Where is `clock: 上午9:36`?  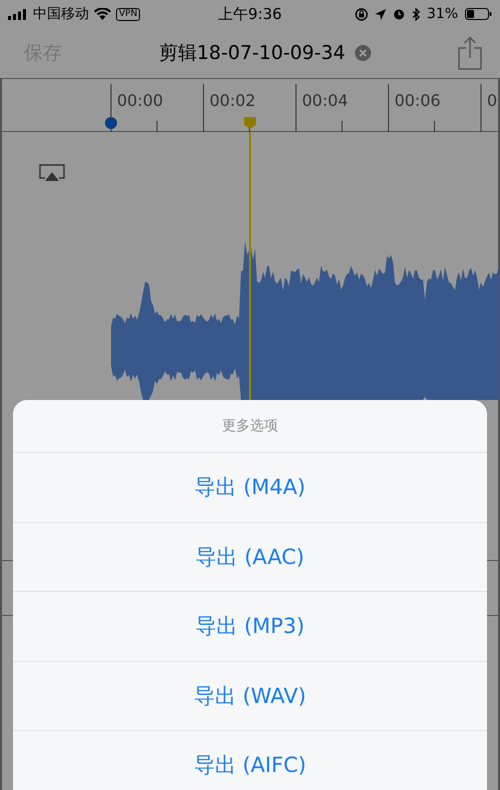 clock: 上午9:36 is located at coordinates (250, 14).